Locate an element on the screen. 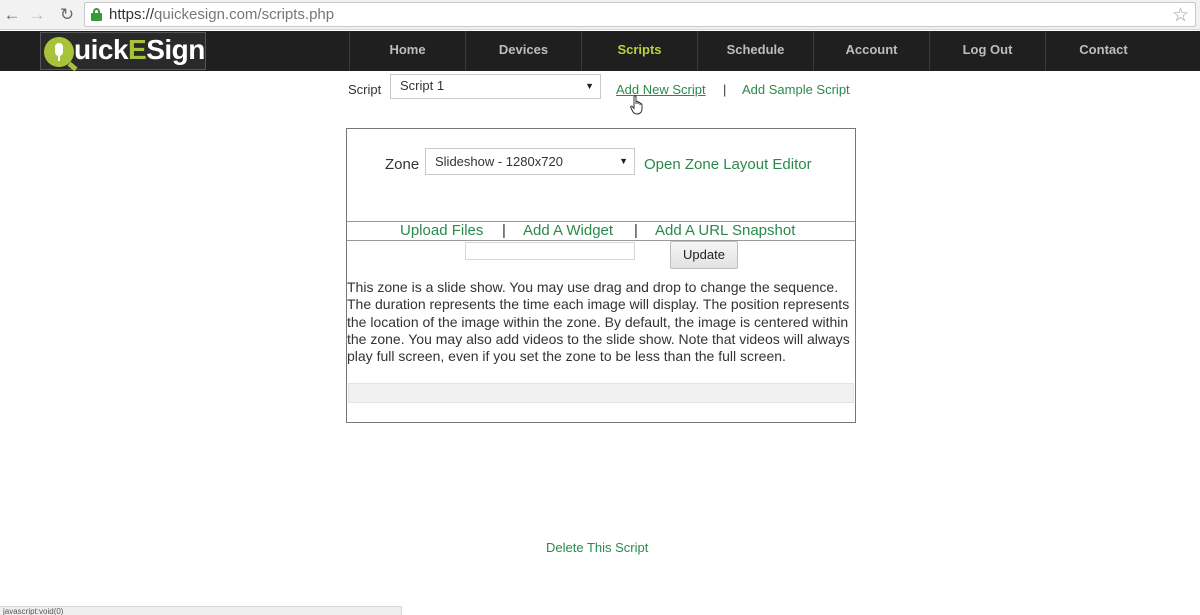  add-url-snapshot-link: Add A URL Snapshot is located at coordinates (725, 230).